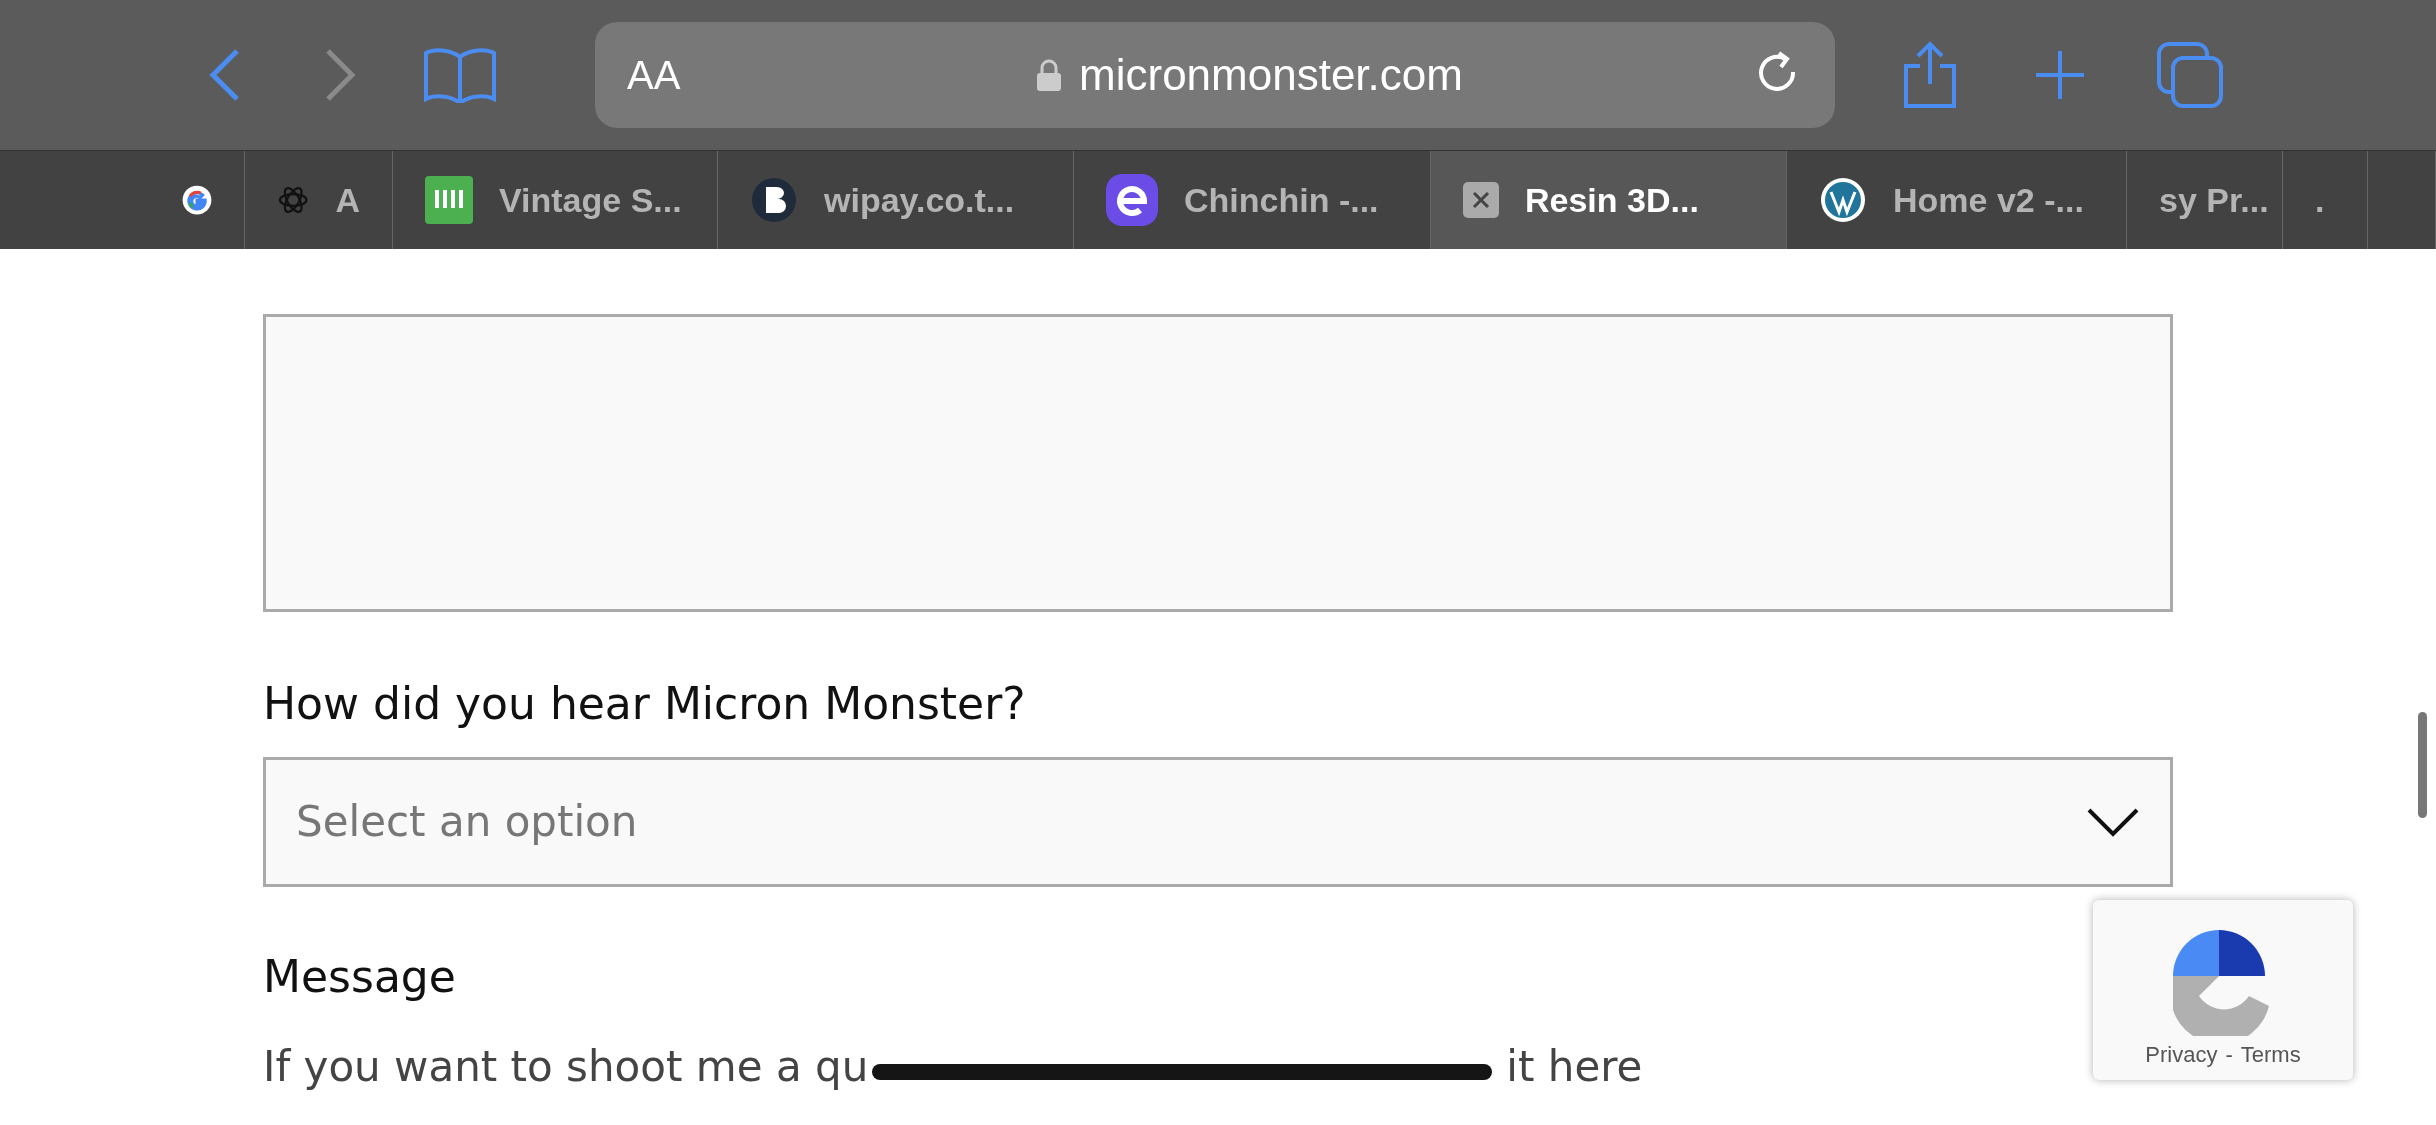 The image size is (2436, 1125). What do you see at coordinates (1843, 200) in the screenshot?
I see `wordpress-icon` at bounding box center [1843, 200].